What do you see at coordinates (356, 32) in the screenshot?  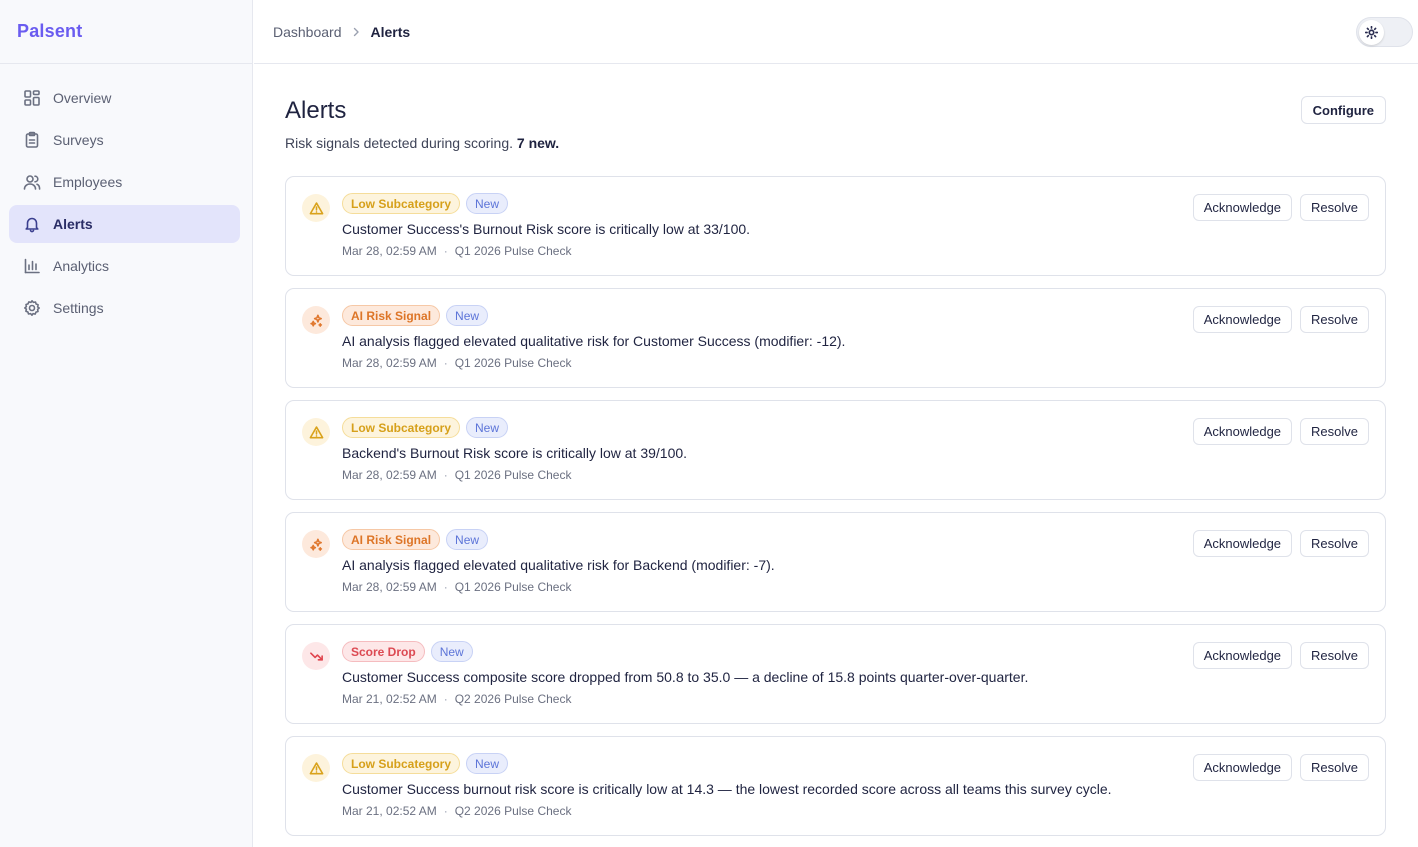 I see `chevron-right-icon` at bounding box center [356, 32].